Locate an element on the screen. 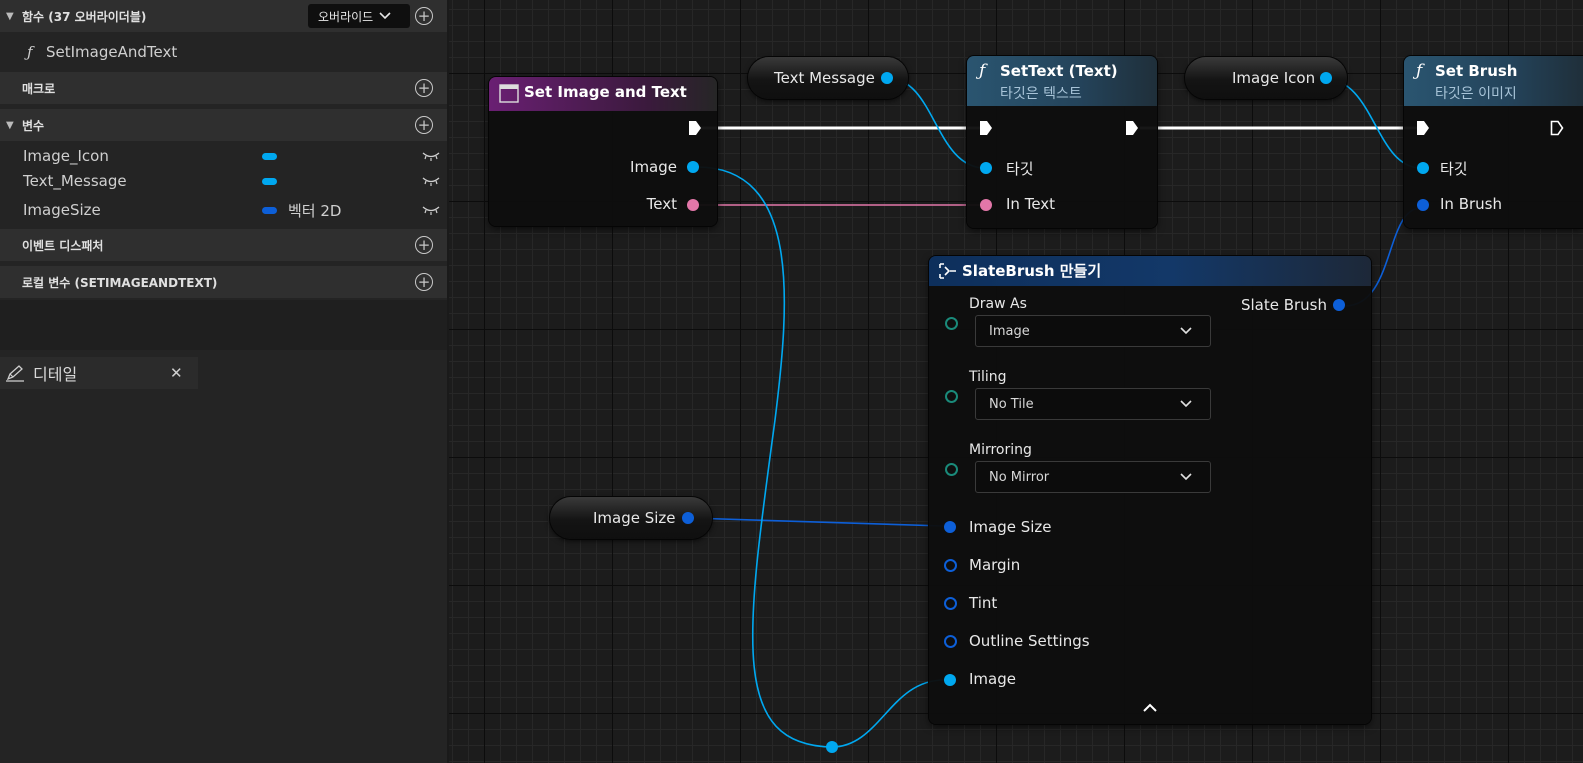  image-icon-output-pin is located at coordinates (1326, 78).